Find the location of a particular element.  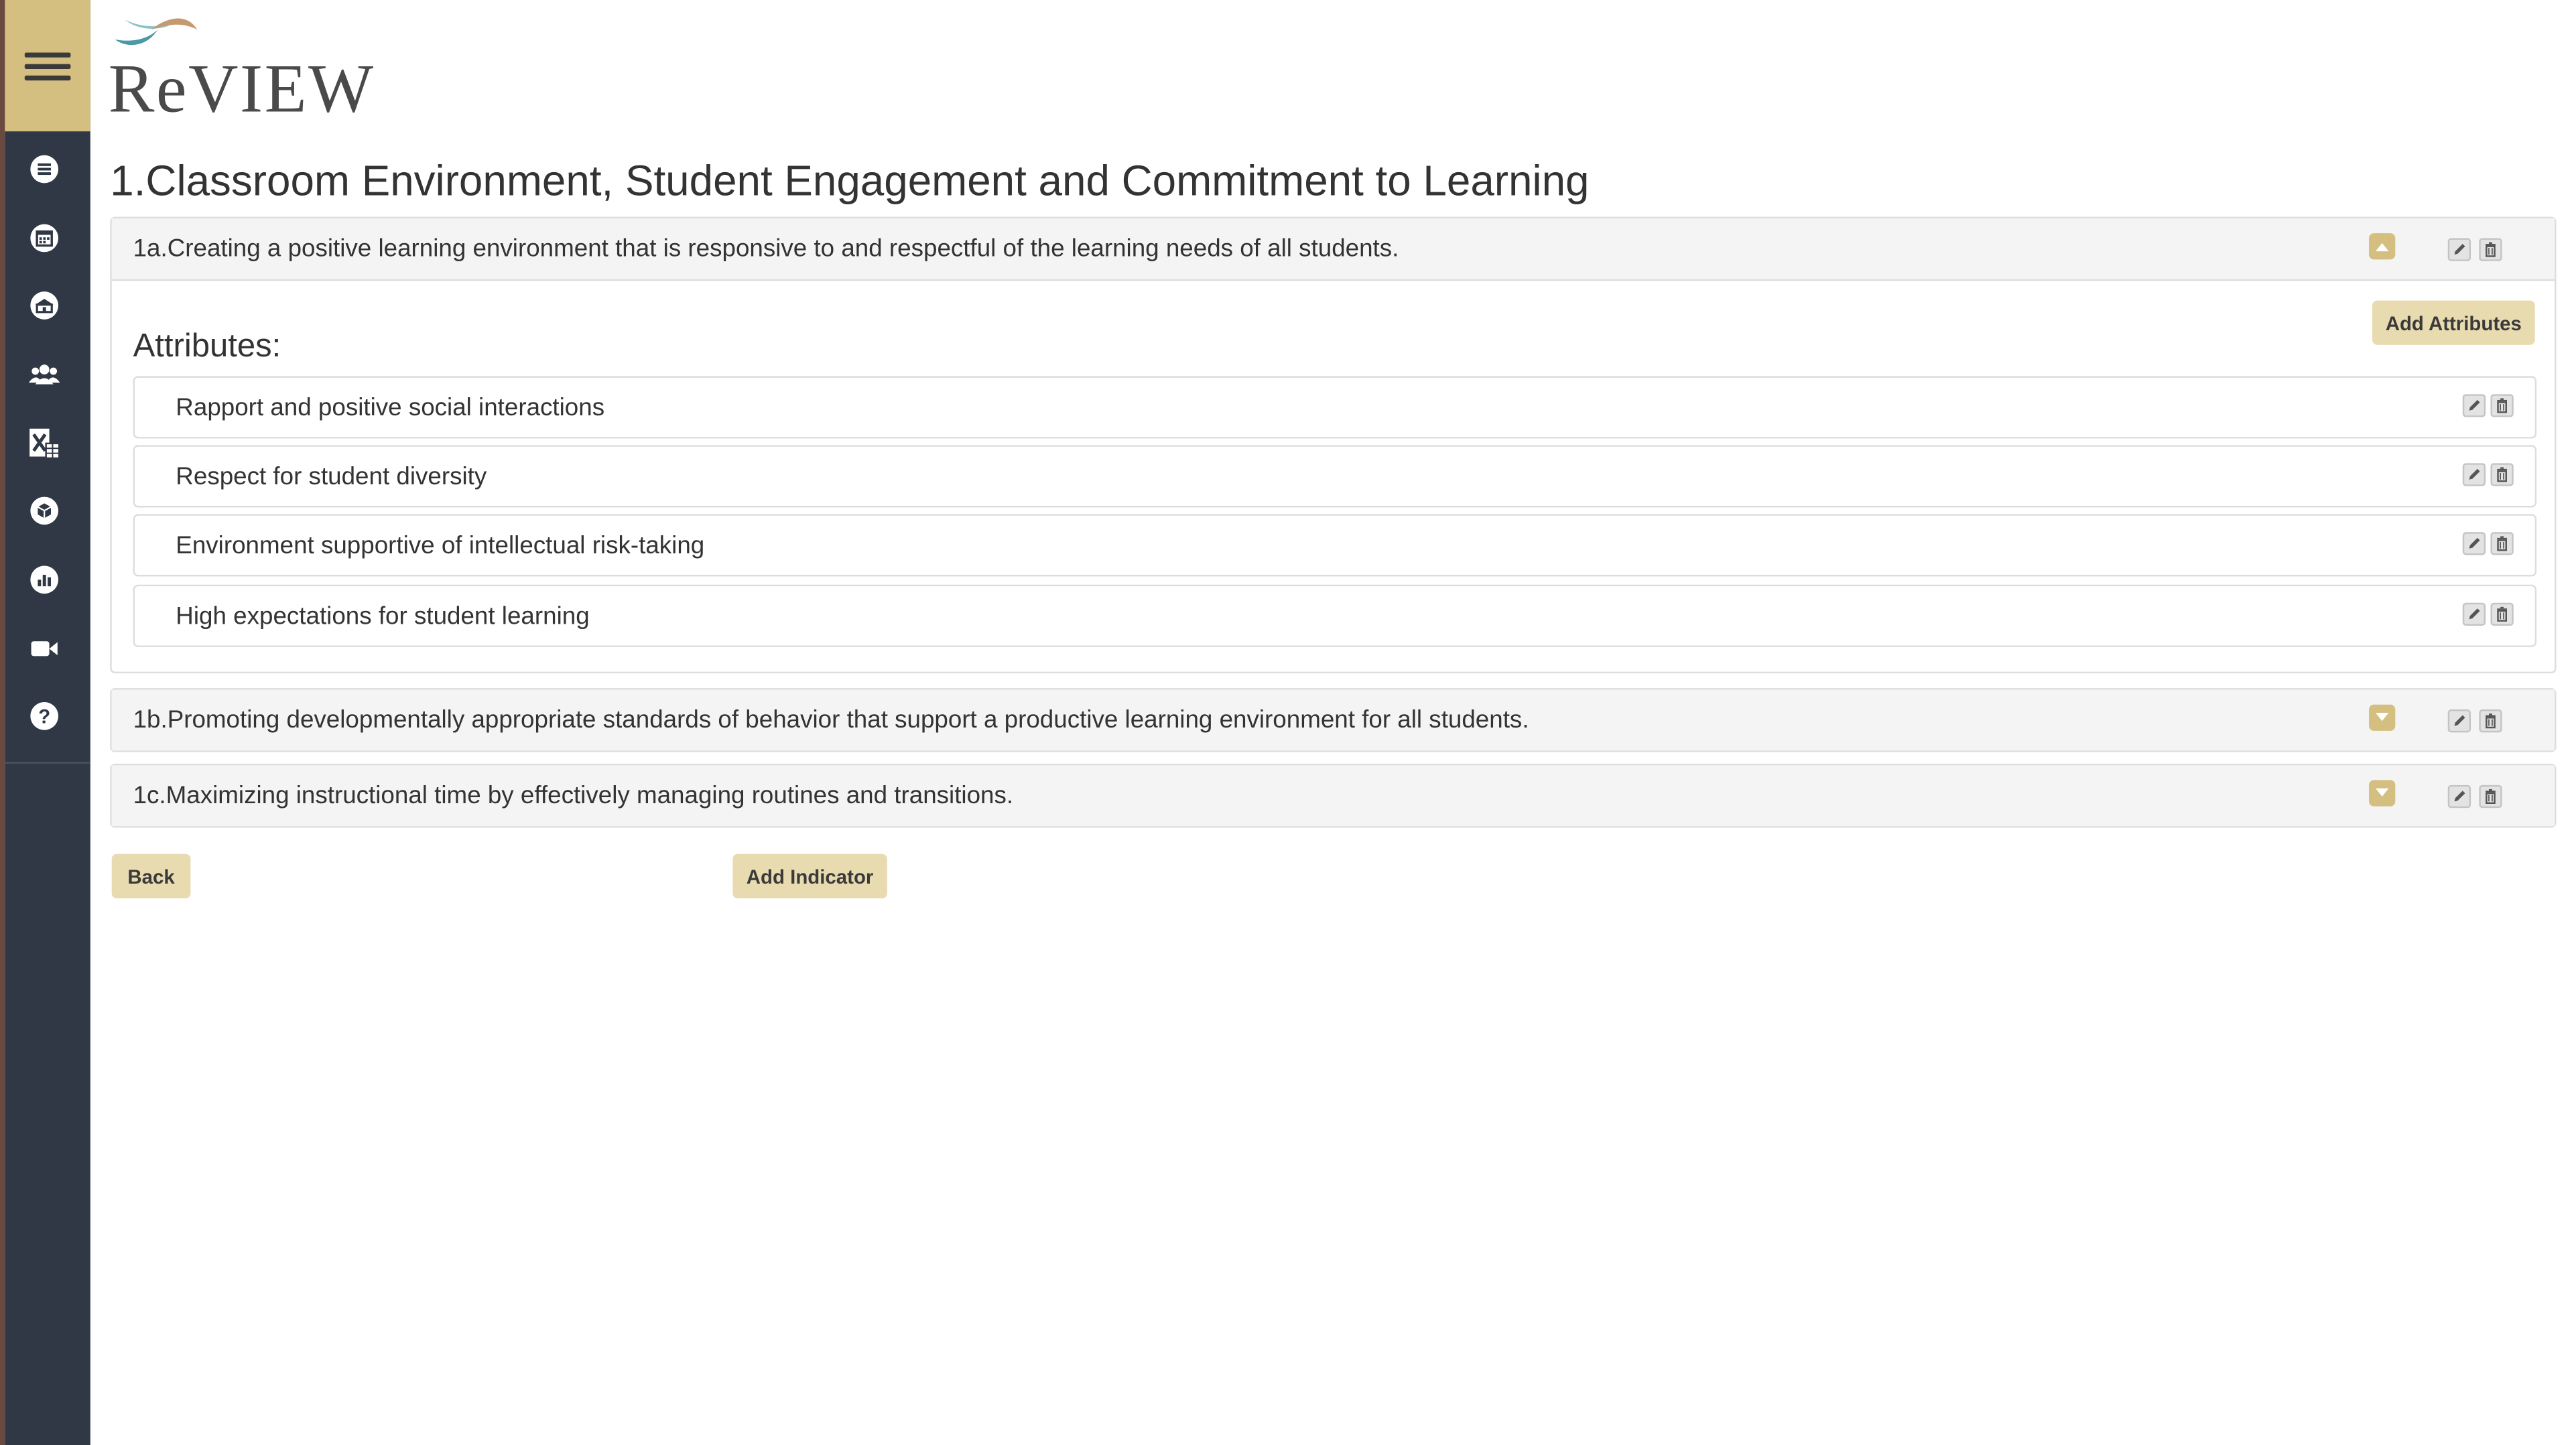

window-edge is located at coordinates (2, 722).